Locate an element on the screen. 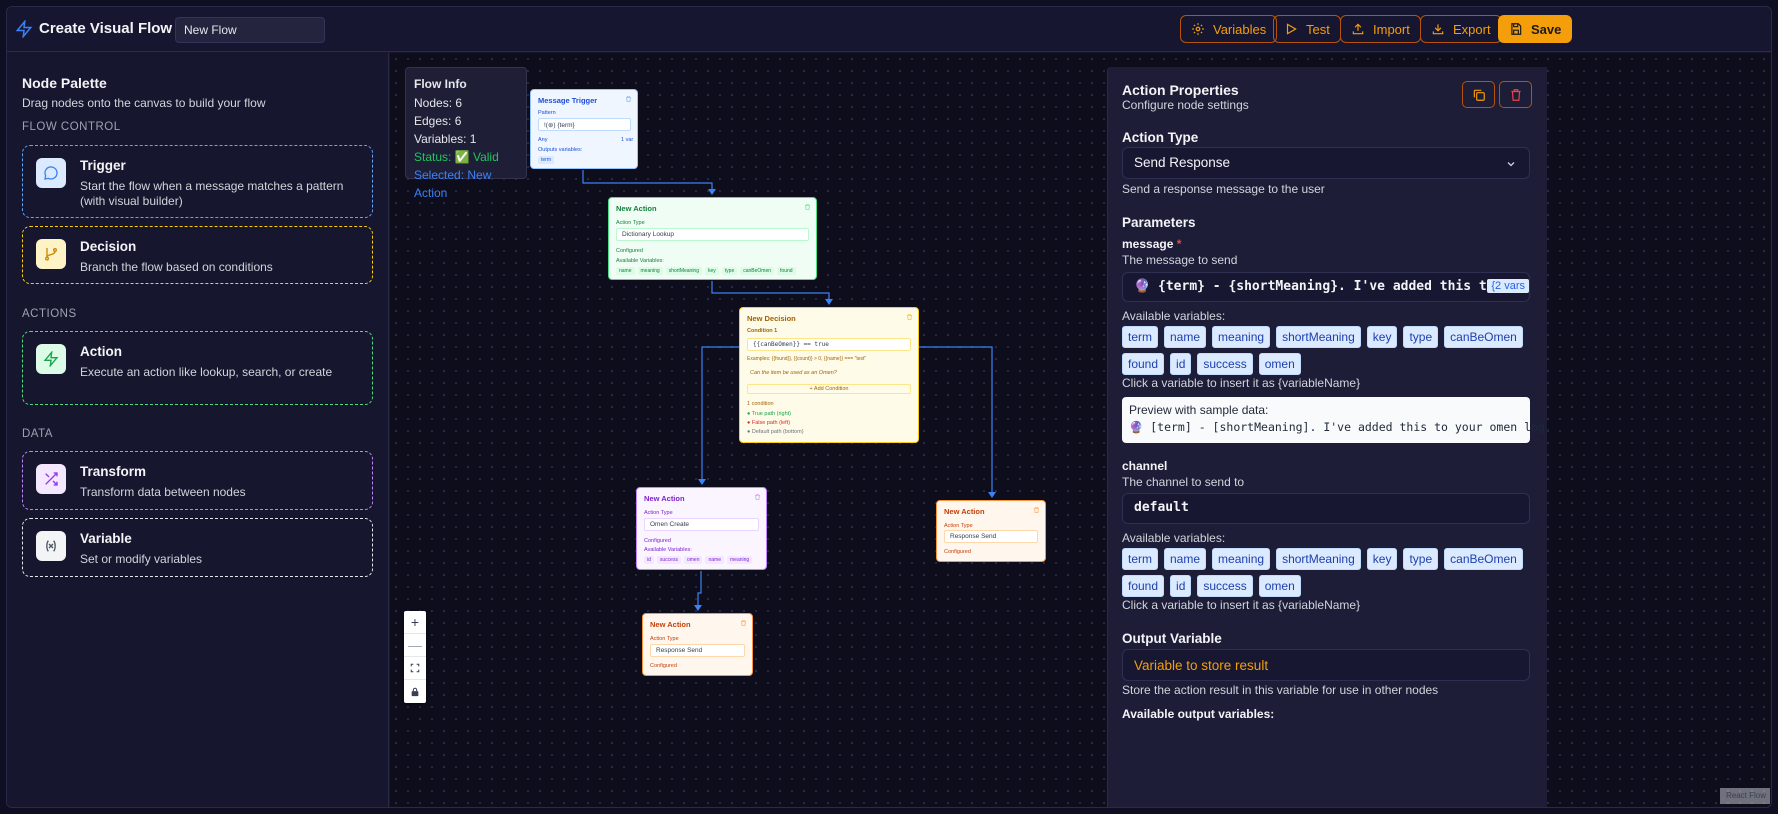 The image size is (1778, 814). action-type-select: Send Response is located at coordinates (1326, 163).